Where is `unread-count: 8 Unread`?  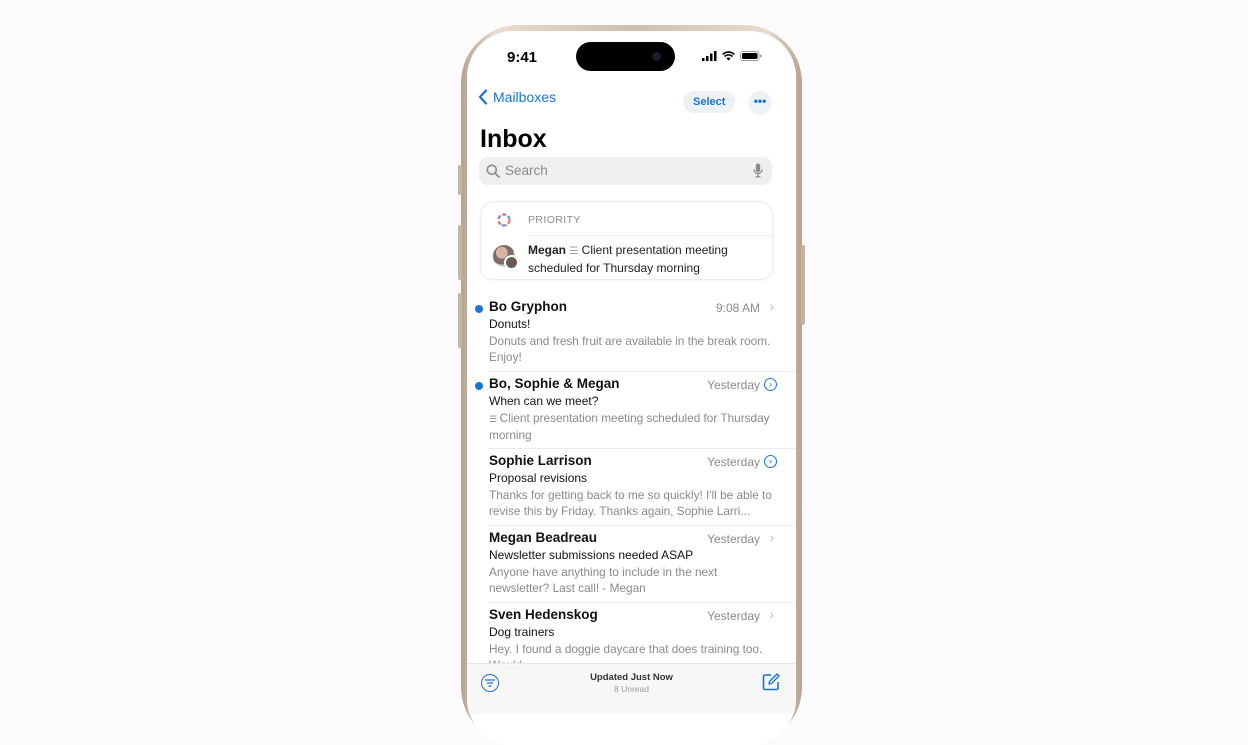
unread-count: 8 Unread is located at coordinates (631, 689).